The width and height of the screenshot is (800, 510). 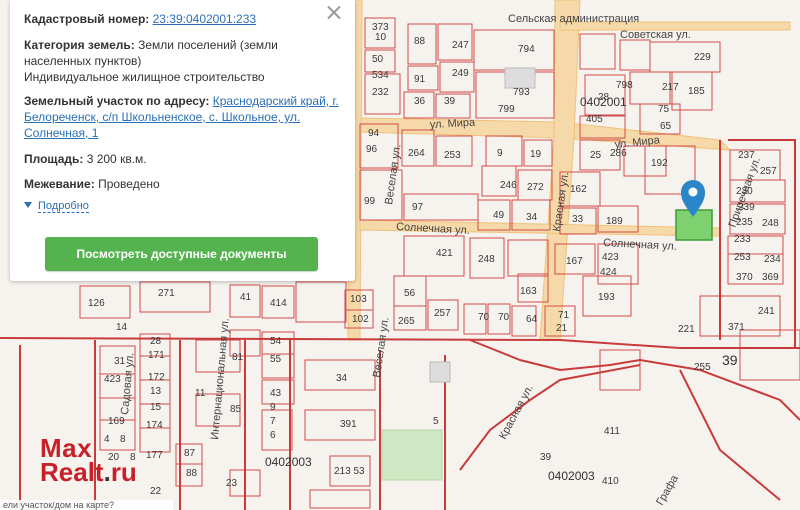 What do you see at coordinates (238, 357) in the screenshot?
I see `plot-number: 81` at bounding box center [238, 357].